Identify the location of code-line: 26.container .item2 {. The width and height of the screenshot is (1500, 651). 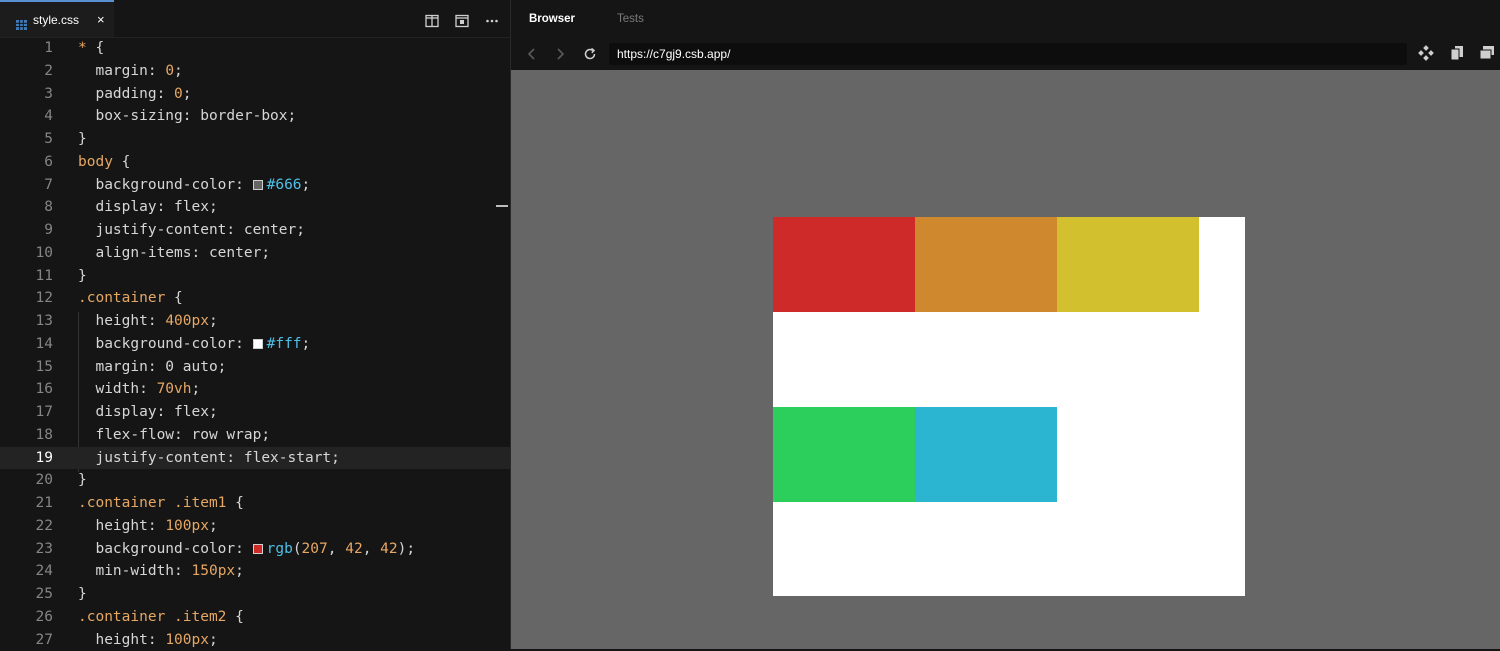
(255, 617).